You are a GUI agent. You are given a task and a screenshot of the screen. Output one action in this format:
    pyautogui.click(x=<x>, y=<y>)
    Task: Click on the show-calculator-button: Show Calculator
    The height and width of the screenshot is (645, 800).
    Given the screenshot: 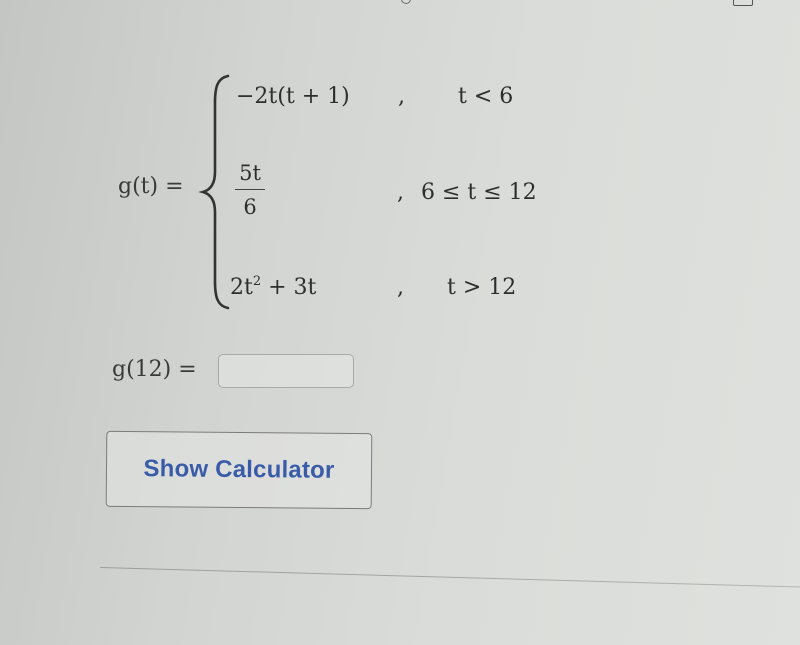 What is the action you would take?
    pyautogui.click(x=239, y=470)
    